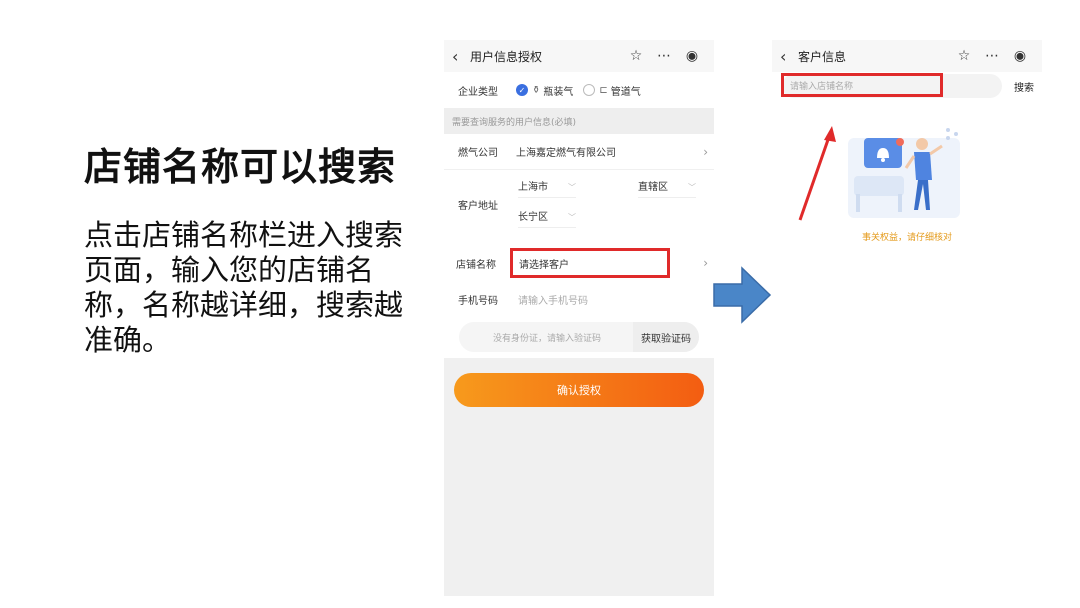 The height and width of the screenshot is (608, 1080). I want to click on gas-company-row: 燃气公司 上海嘉定燃气有限公司 ›, so click(579, 152).